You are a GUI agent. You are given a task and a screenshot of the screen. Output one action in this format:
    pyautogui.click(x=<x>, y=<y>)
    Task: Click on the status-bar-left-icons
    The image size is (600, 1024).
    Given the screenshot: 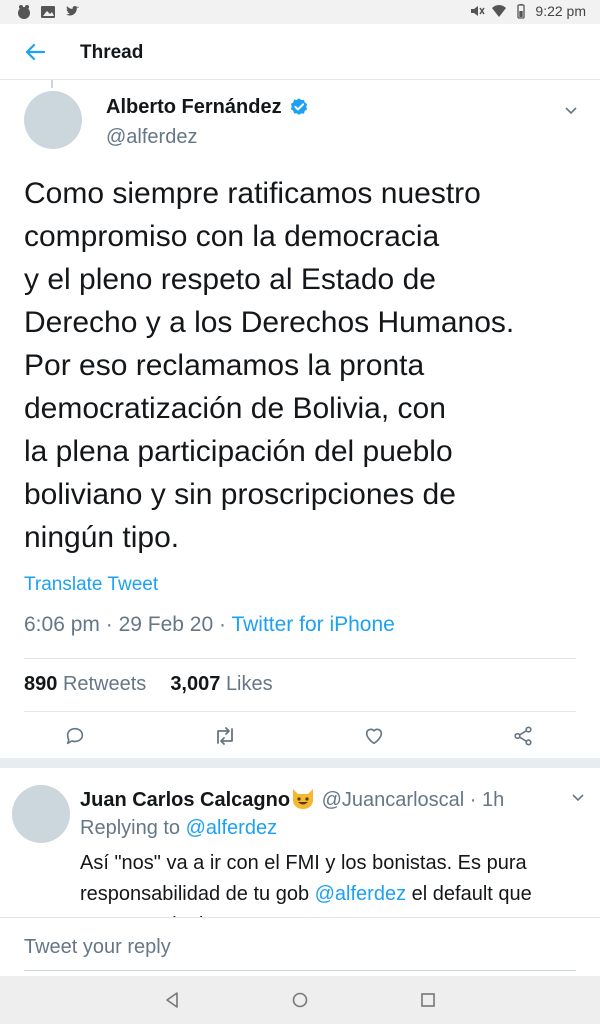 What is the action you would take?
    pyautogui.click(x=48, y=12)
    